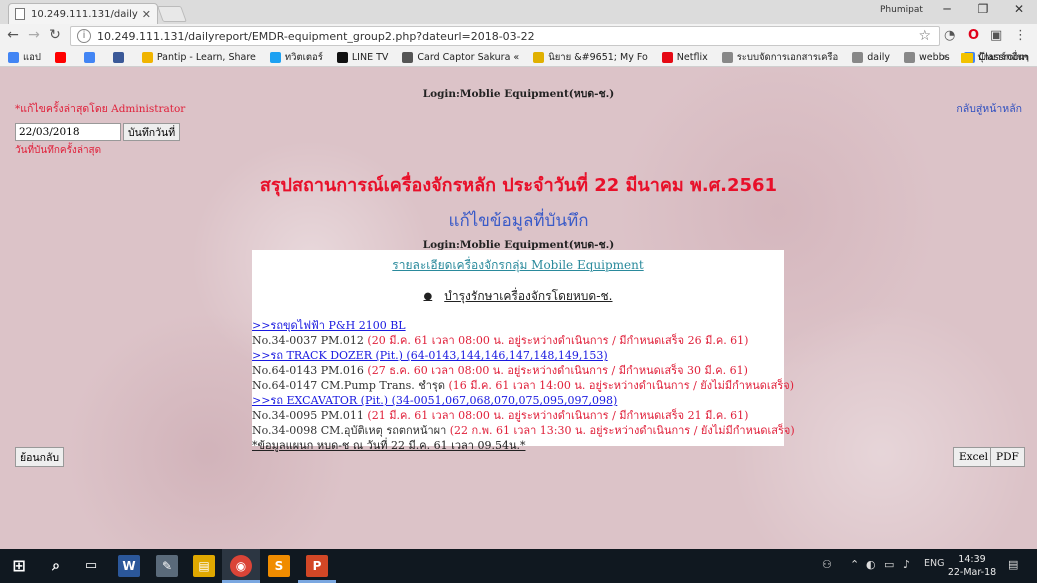  What do you see at coordinates (468, 57) in the screenshot?
I see `bookmark-label: Card Captor Sakura «` at bounding box center [468, 57].